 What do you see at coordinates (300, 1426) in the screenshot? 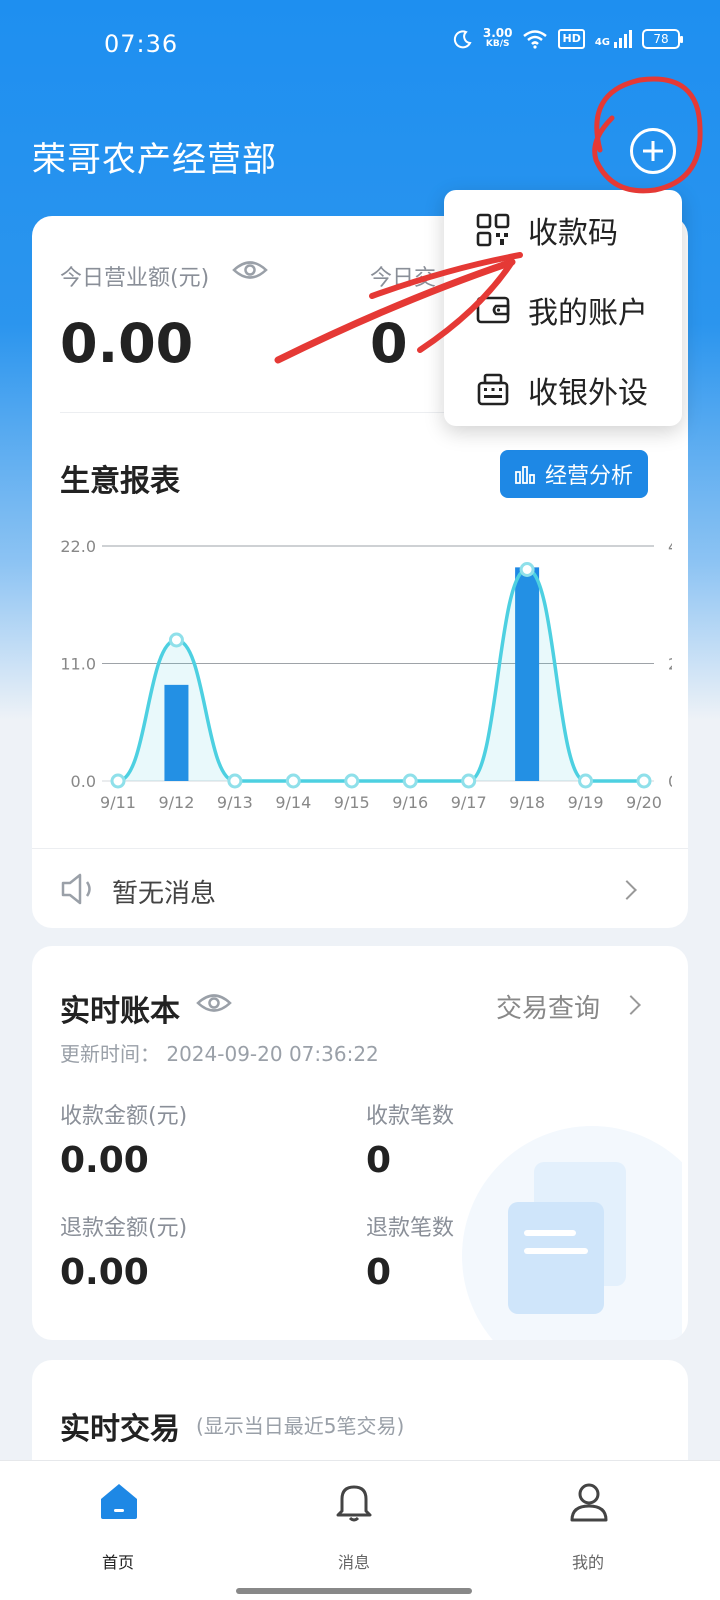
I see `transactions-subtitle: (显示当日最近5笔交易)` at bounding box center [300, 1426].